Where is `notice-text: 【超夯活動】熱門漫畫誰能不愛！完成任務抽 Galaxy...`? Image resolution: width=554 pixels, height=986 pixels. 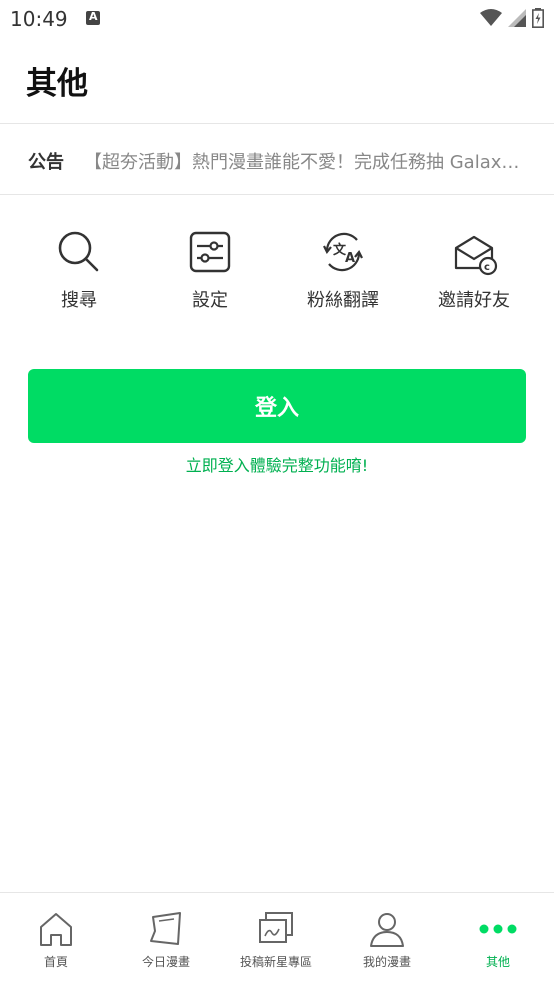 notice-text: 【超夯活動】熱門漫畫誰能不愛！完成任務抽 Galaxy... is located at coordinates (304, 161).